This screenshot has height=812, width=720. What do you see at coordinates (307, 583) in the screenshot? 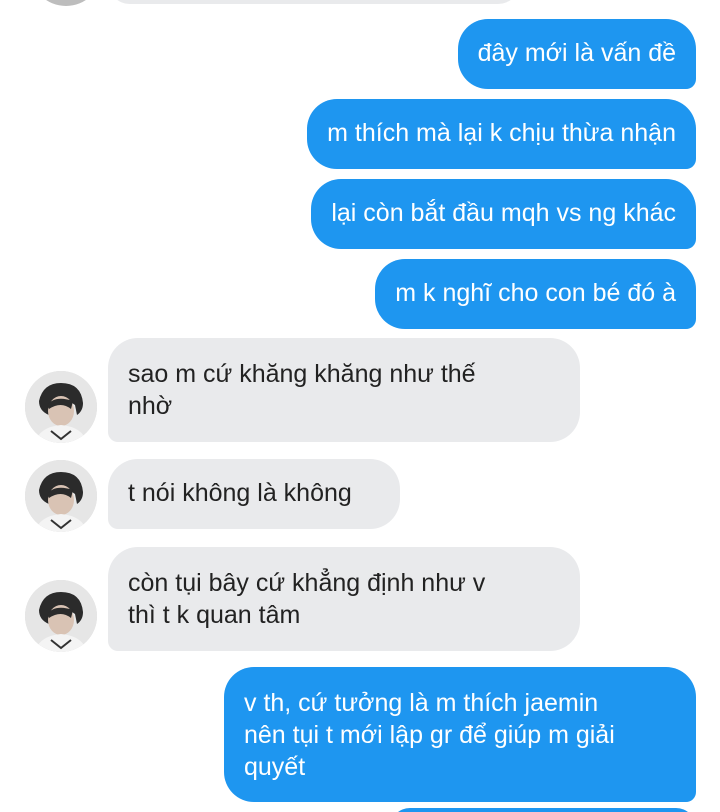
I see `message-text-line: còn tụi bây cứ khẳng định như v` at bounding box center [307, 583].